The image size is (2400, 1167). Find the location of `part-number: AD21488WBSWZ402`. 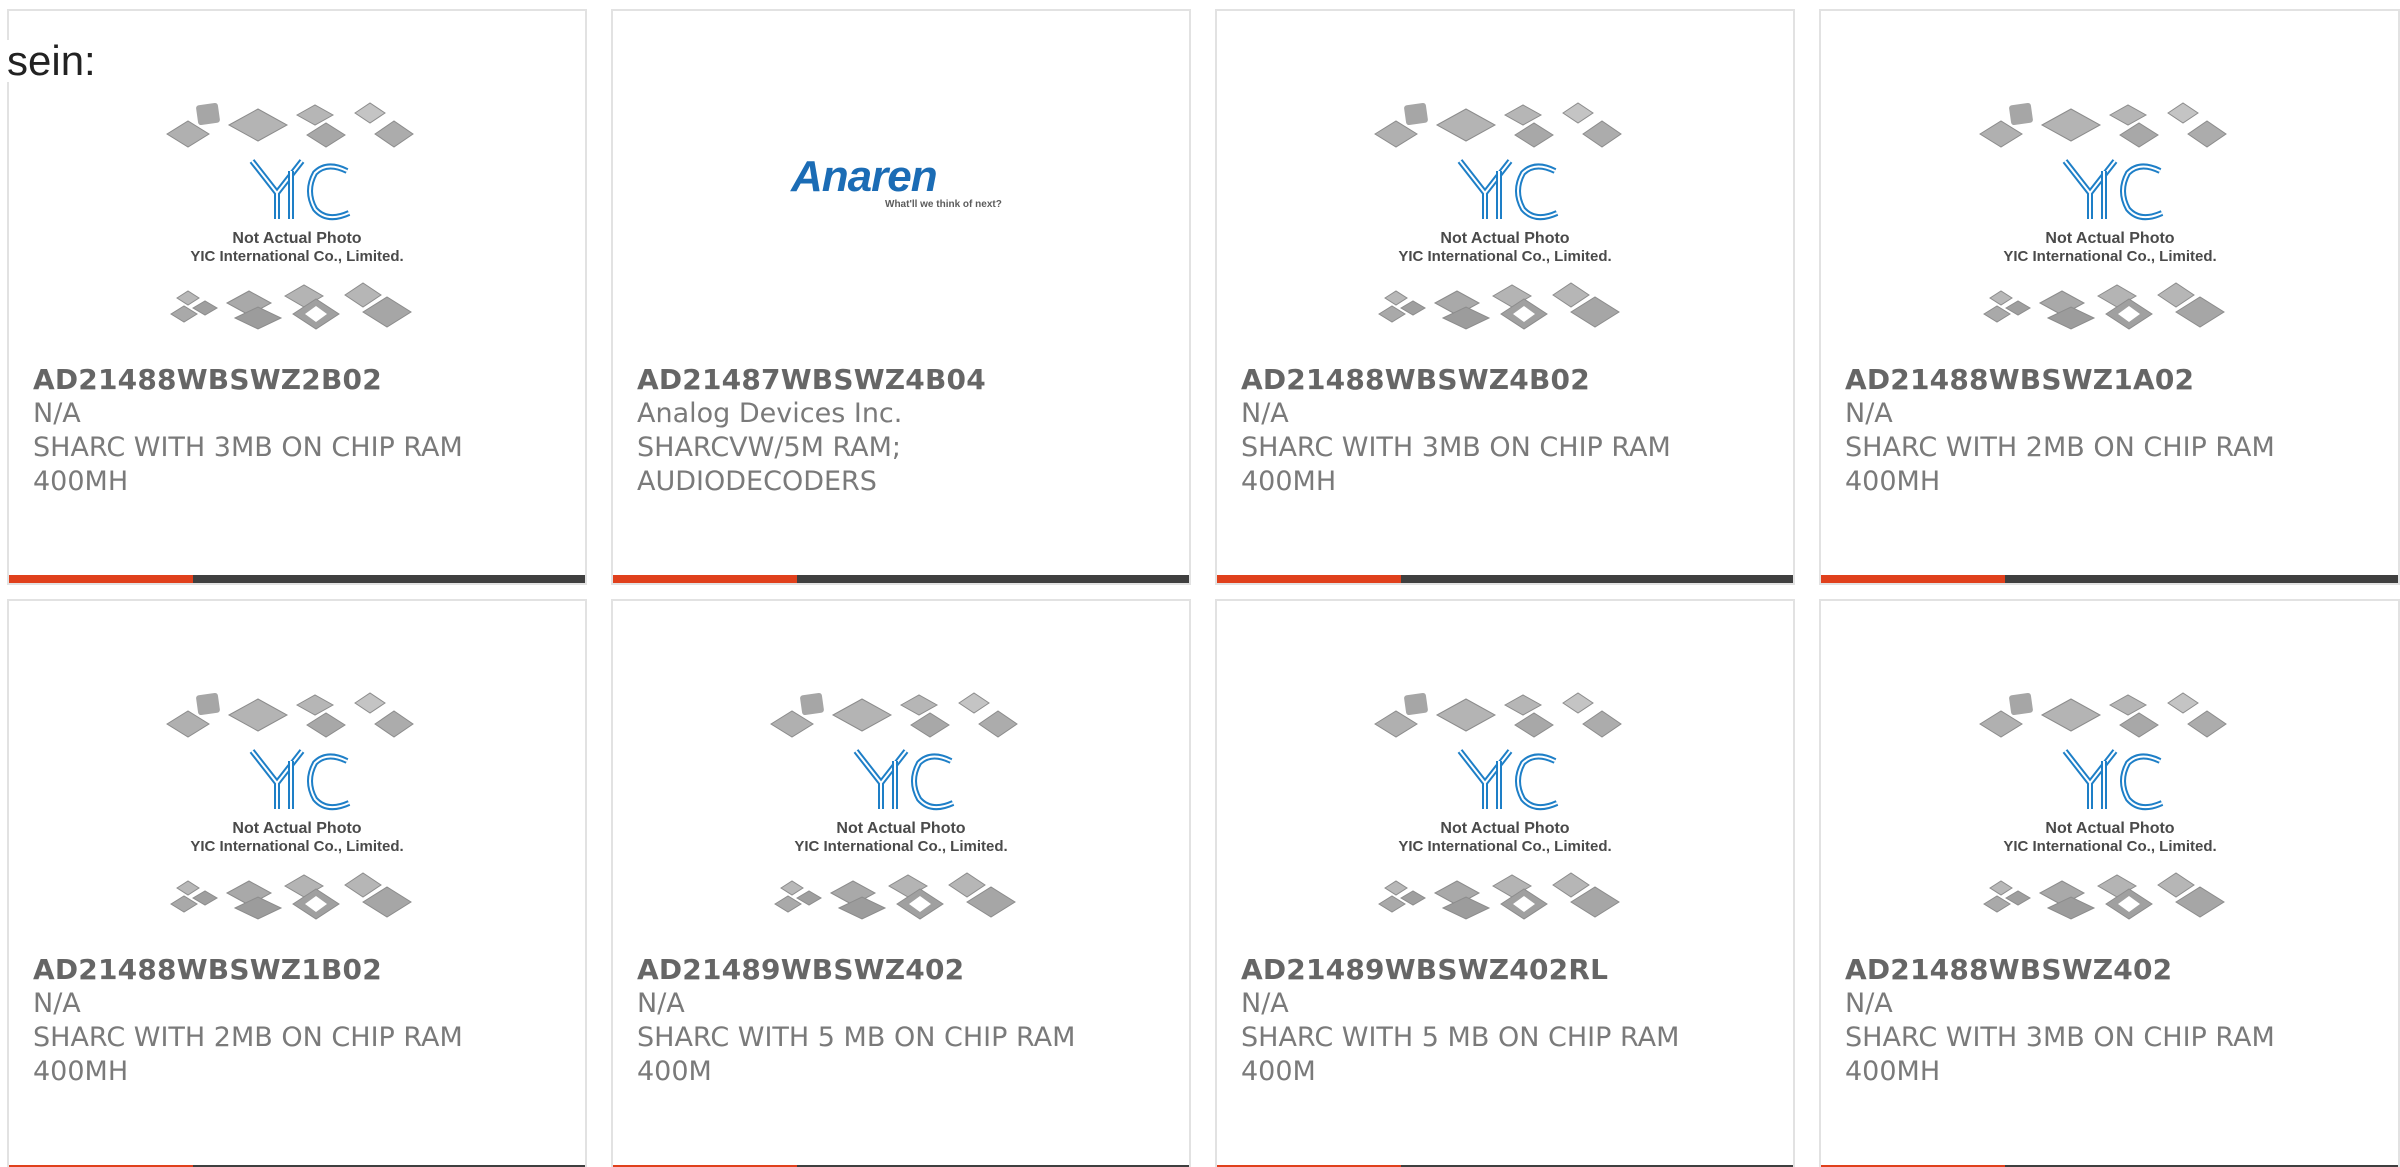

part-number: AD21488WBSWZ402 is located at coordinates (2111, 970).